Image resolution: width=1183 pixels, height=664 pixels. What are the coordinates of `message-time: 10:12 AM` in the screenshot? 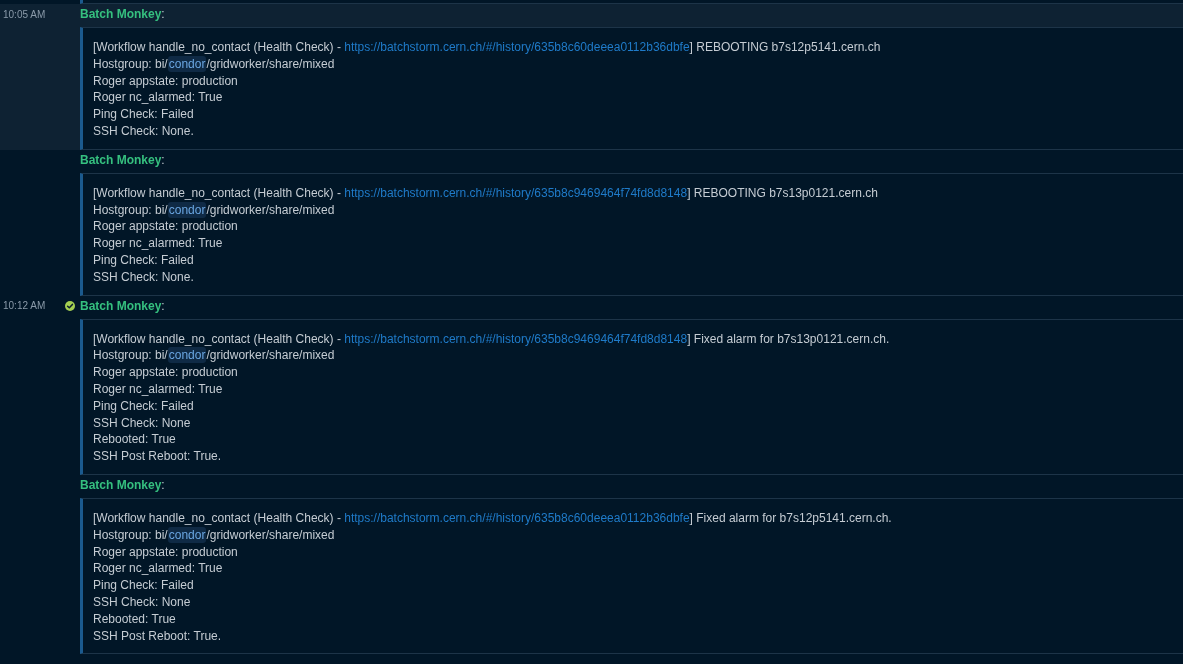 It's located at (24, 306).